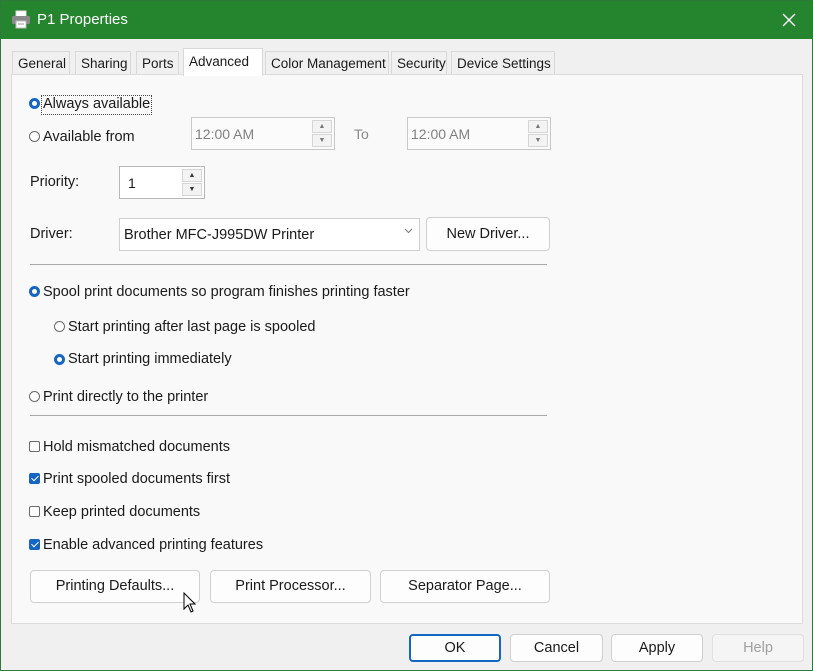  I want to click on to-time-down-icon: ▼, so click(538, 140).